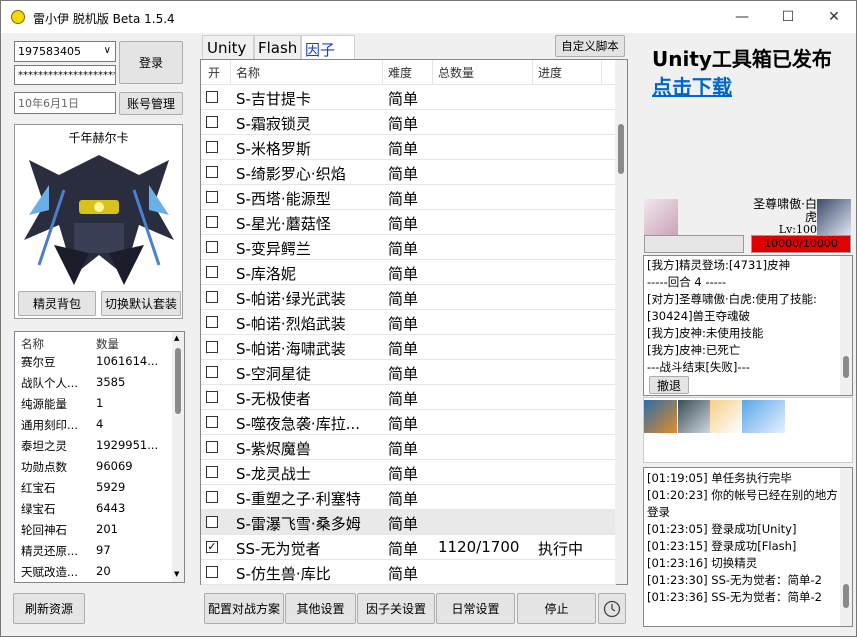 This screenshot has height=637, width=857. What do you see at coordinates (408, 222) in the screenshot?
I see `task-row: S-星光·蘑菇怪 简单` at bounding box center [408, 222].